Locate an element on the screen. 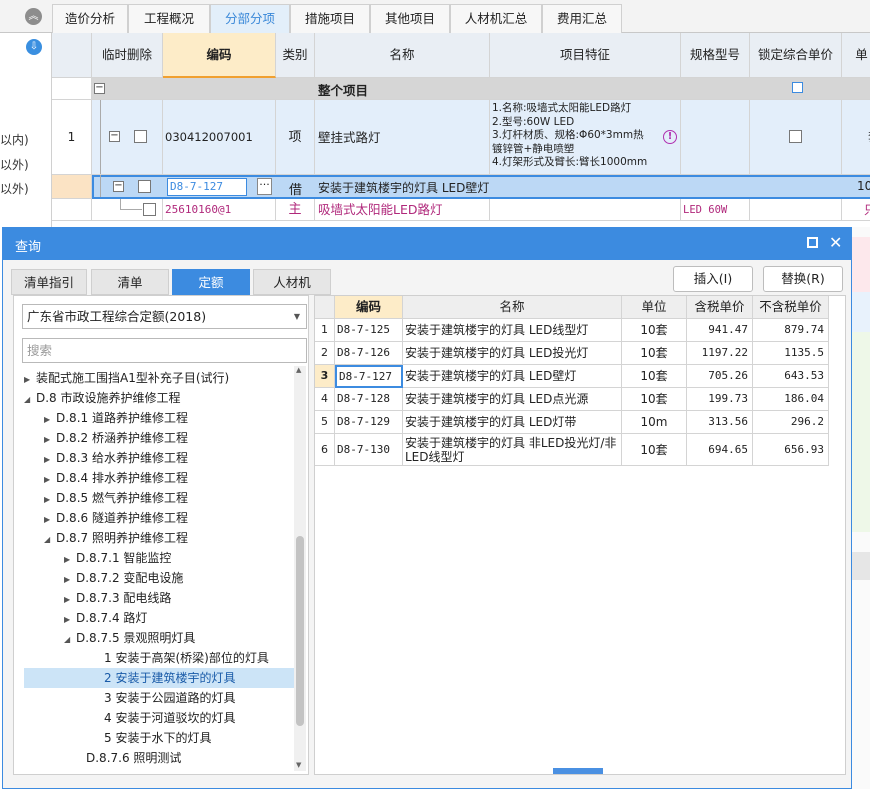 This screenshot has width=870, height=789. result-row-notax: 643.53 is located at coordinates (791, 376).